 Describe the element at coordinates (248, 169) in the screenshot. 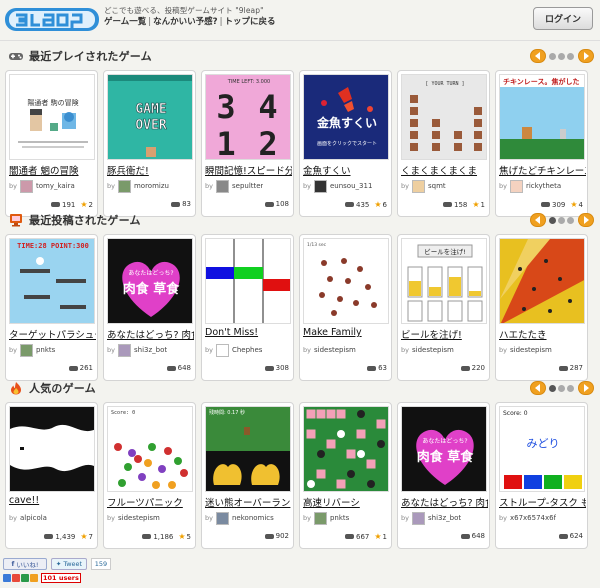

I see `game-title: 瞬間記憶!スピード分` at that location.